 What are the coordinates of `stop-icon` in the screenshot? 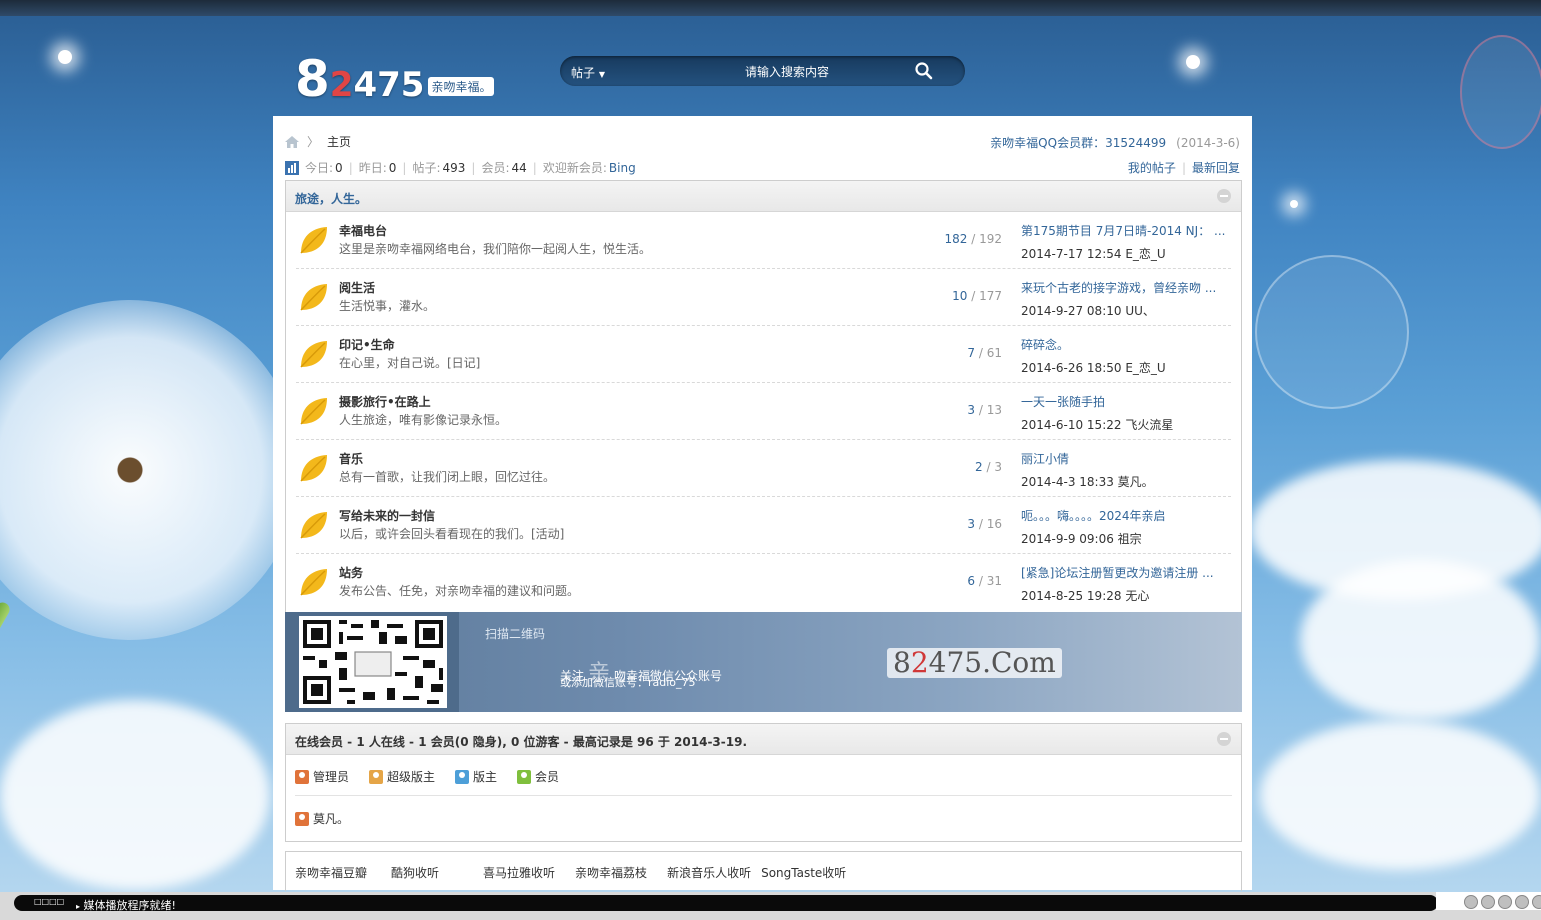 It's located at (1522, 902).